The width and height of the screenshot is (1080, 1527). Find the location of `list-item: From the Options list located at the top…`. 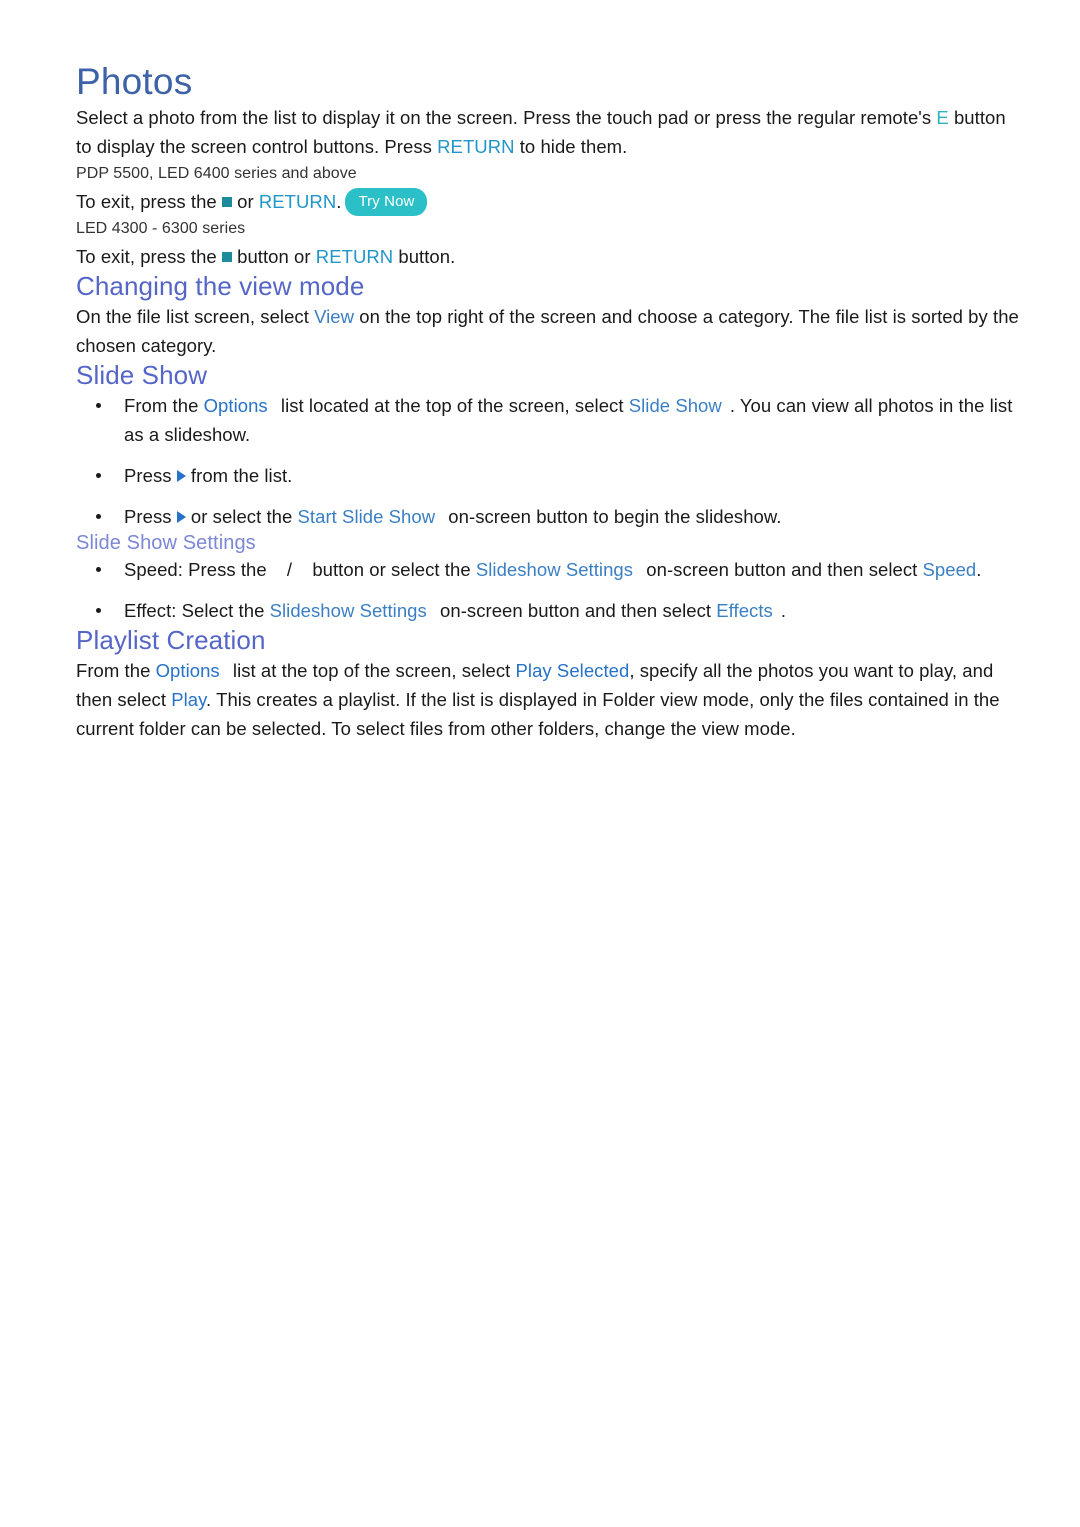

list-item: From the Options list located at the top… is located at coordinates (548, 420).